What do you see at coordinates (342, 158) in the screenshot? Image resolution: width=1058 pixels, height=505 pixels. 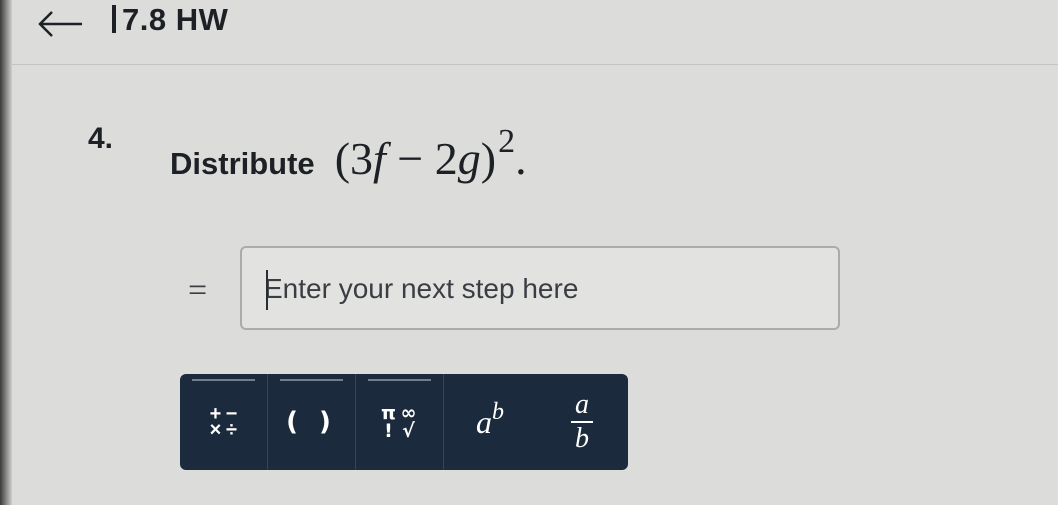 I see `expr-open-paren: (` at bounding box center [342, 158].